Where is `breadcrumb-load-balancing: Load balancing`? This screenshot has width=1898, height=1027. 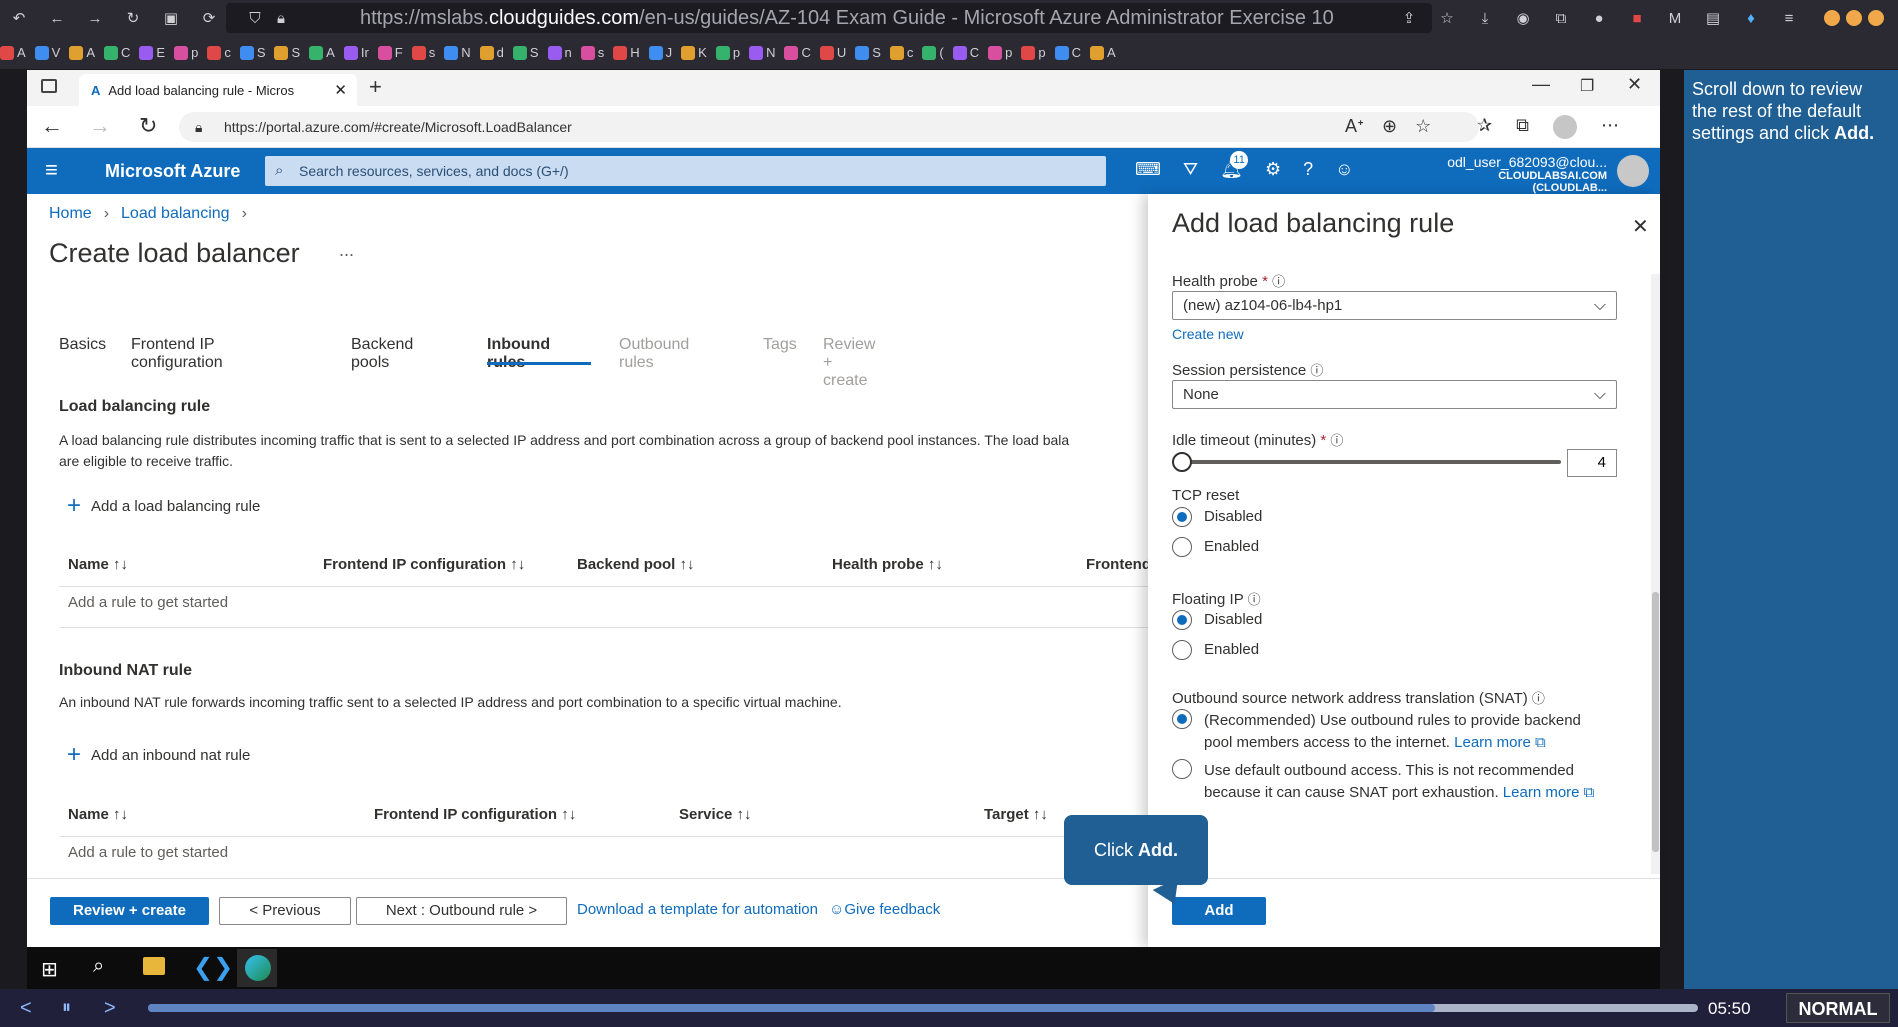 breadcrumb-load-balancing: Load balancing is located at coordinates (175, 214).